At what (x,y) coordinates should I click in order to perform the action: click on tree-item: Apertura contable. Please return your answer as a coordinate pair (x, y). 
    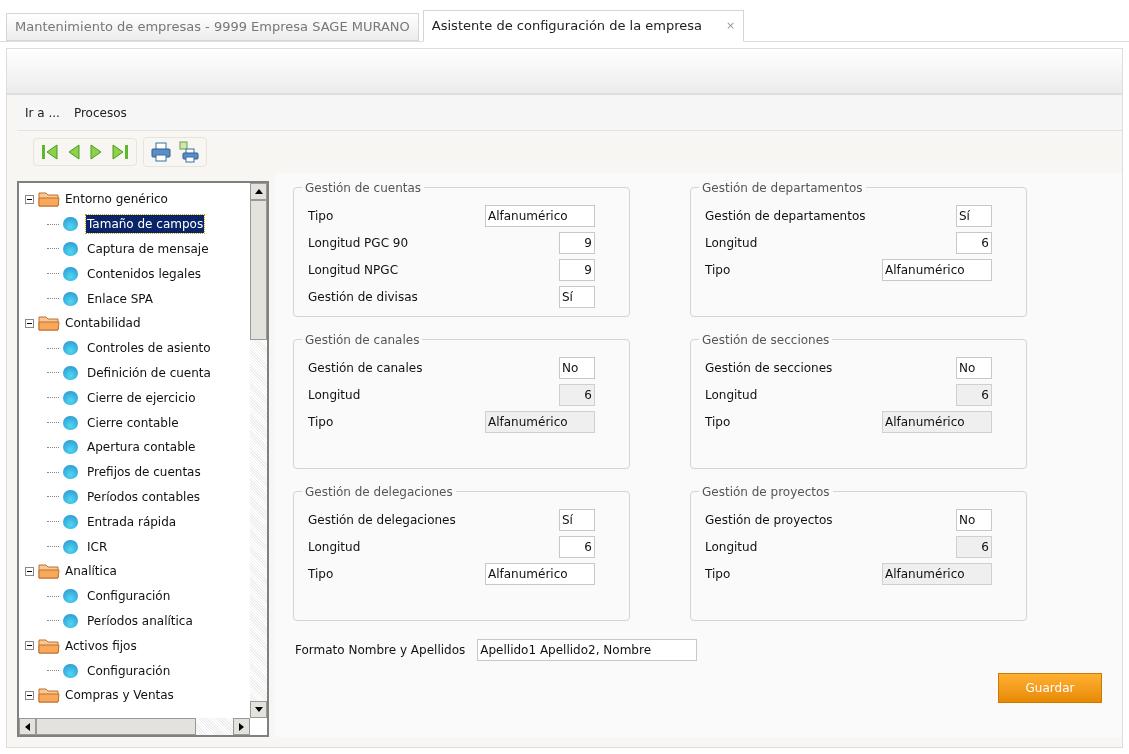
    Looking at the image, I should click on (141, 447).